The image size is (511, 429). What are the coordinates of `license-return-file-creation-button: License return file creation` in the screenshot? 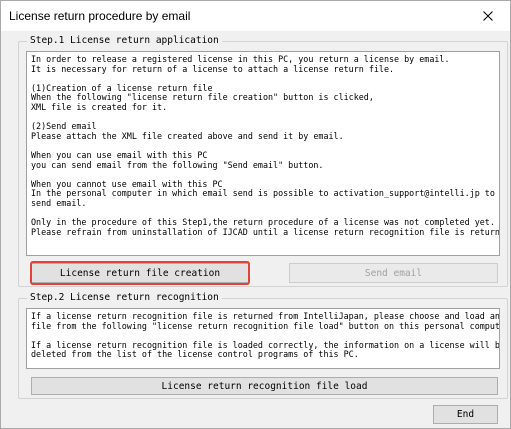 It's located at (140, 273).